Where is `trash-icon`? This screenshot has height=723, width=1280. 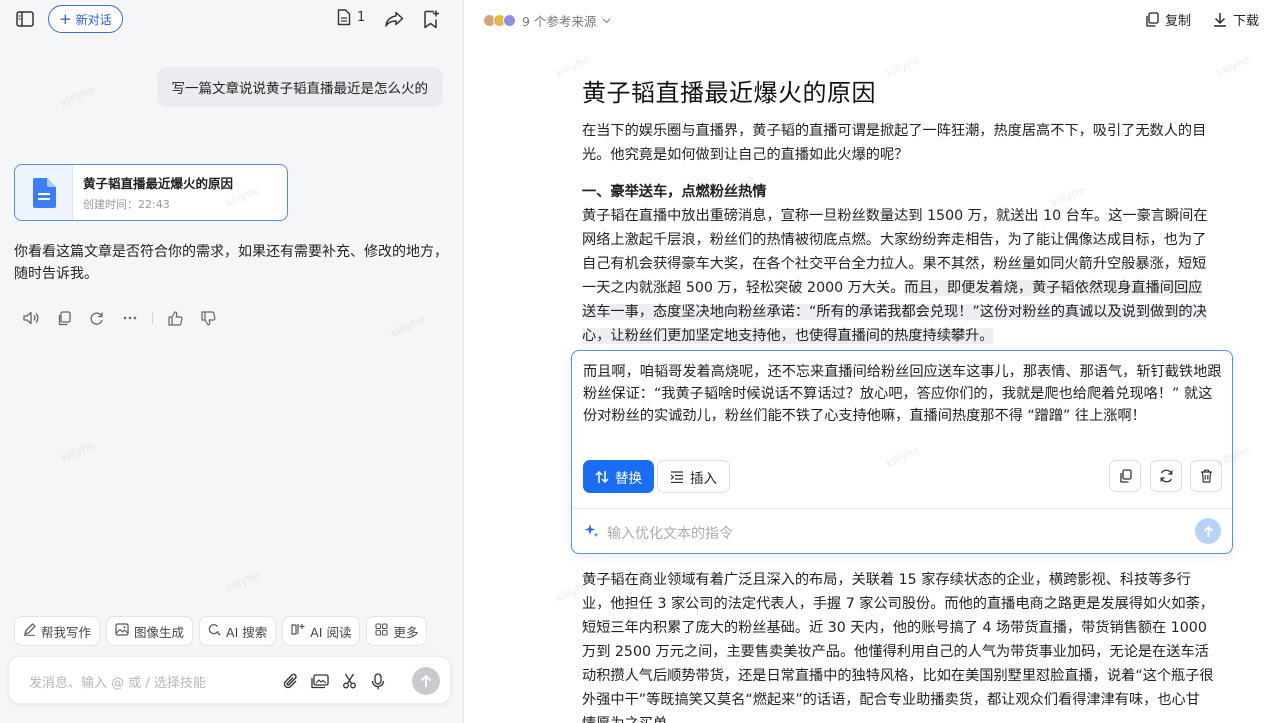 trash-icon is located at coordinates (1206, 476).